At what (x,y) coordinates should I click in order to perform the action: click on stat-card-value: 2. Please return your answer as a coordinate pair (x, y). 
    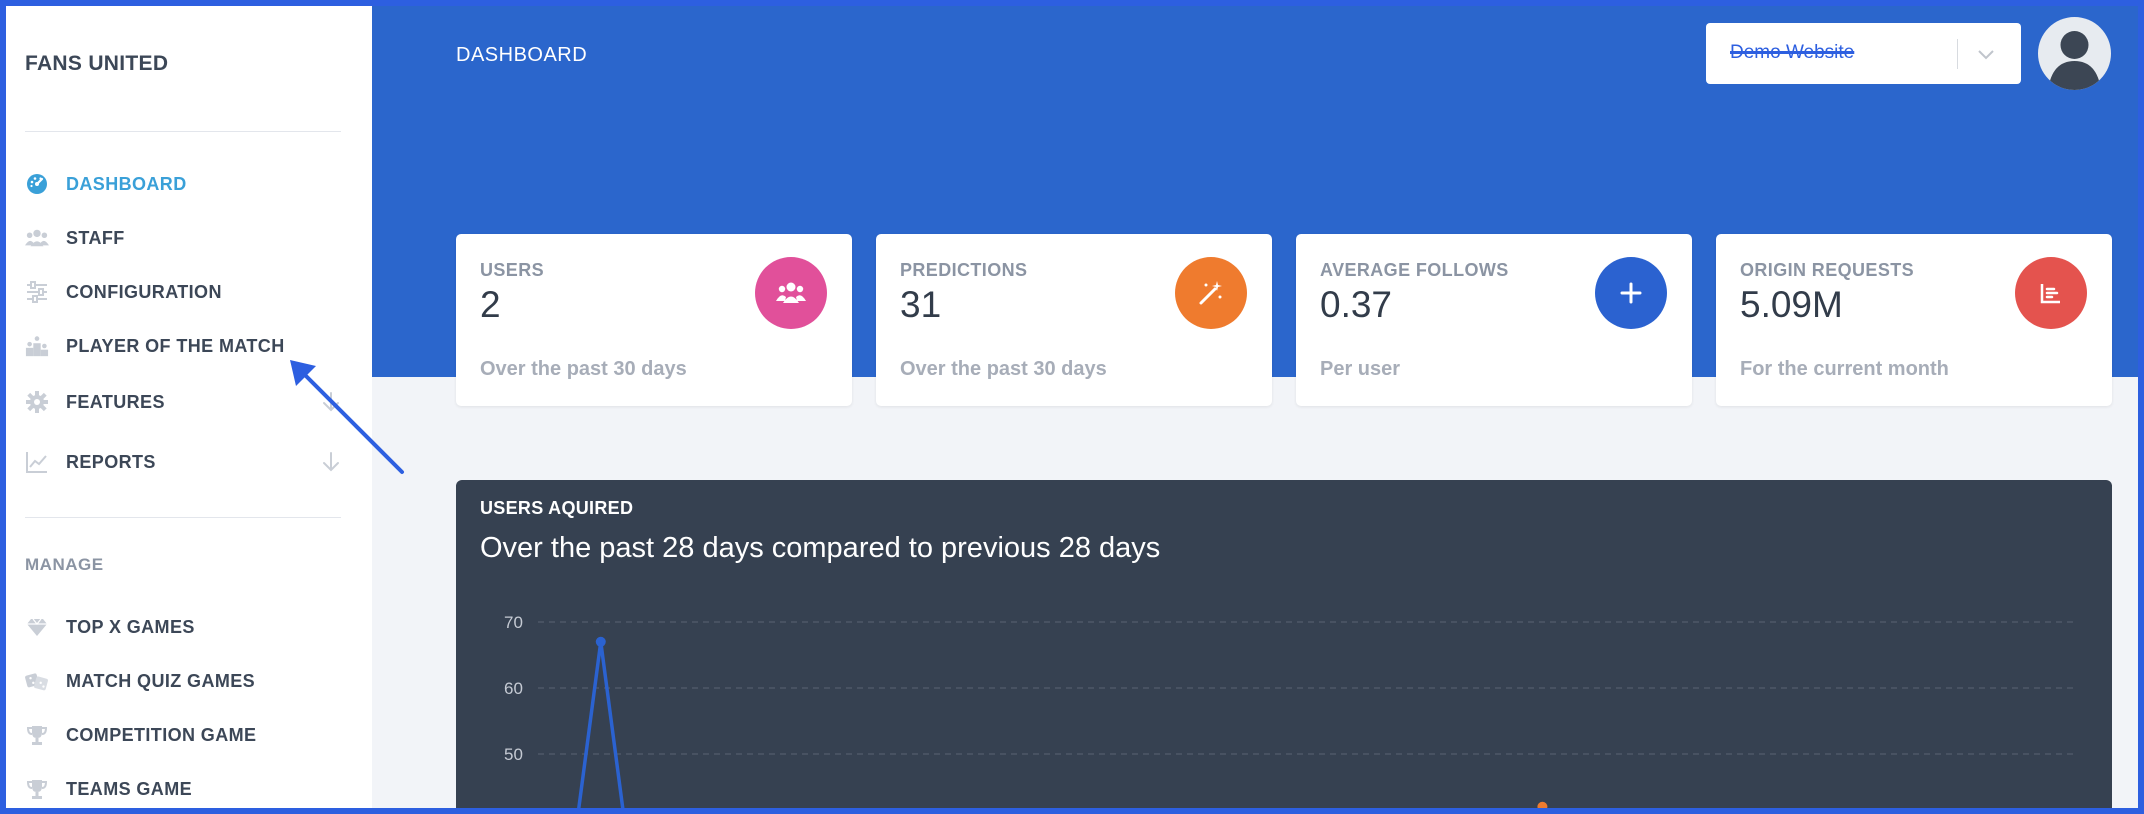
    Looking at the image, I should click on (490, 304).